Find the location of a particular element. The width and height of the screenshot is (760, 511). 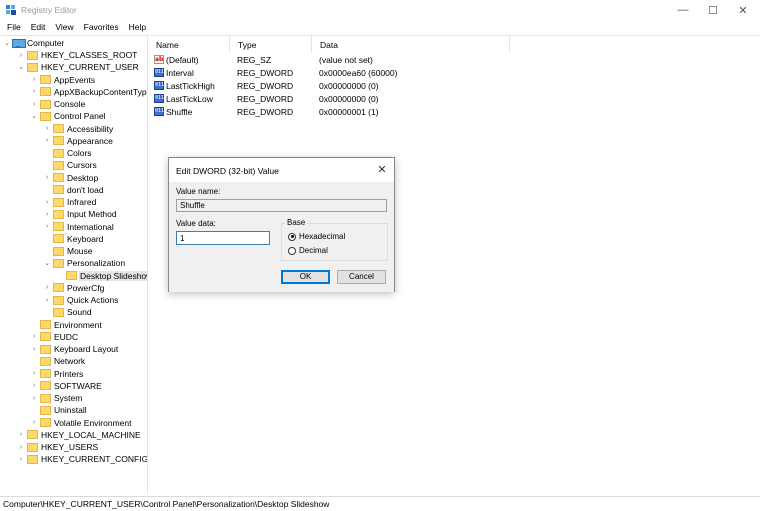

cell-name: 011 LastTickLow is located at coordinates (183, 98).